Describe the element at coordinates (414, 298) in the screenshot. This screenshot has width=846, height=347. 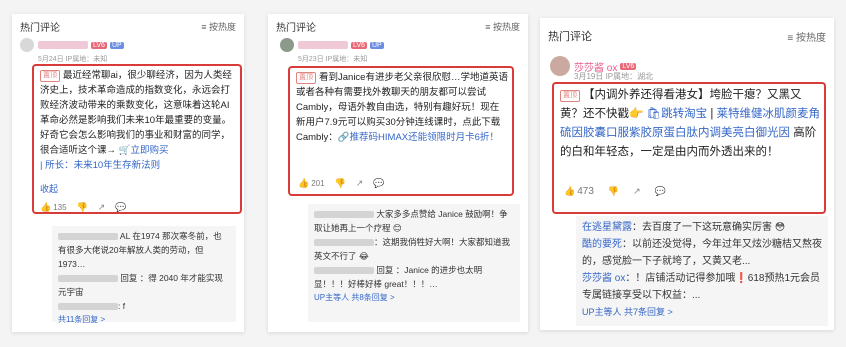
I see `more-replies-link: UP主等人 共8条回复 >` at that location.